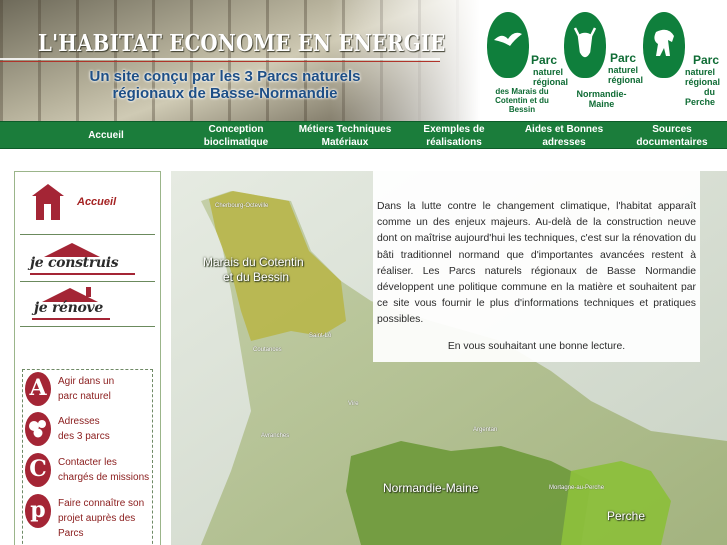 This screenshot has width=727, height=545. Describe the element at coordinates (267, 350) in the screenshot. I see `town-label: Coutances` at that location.